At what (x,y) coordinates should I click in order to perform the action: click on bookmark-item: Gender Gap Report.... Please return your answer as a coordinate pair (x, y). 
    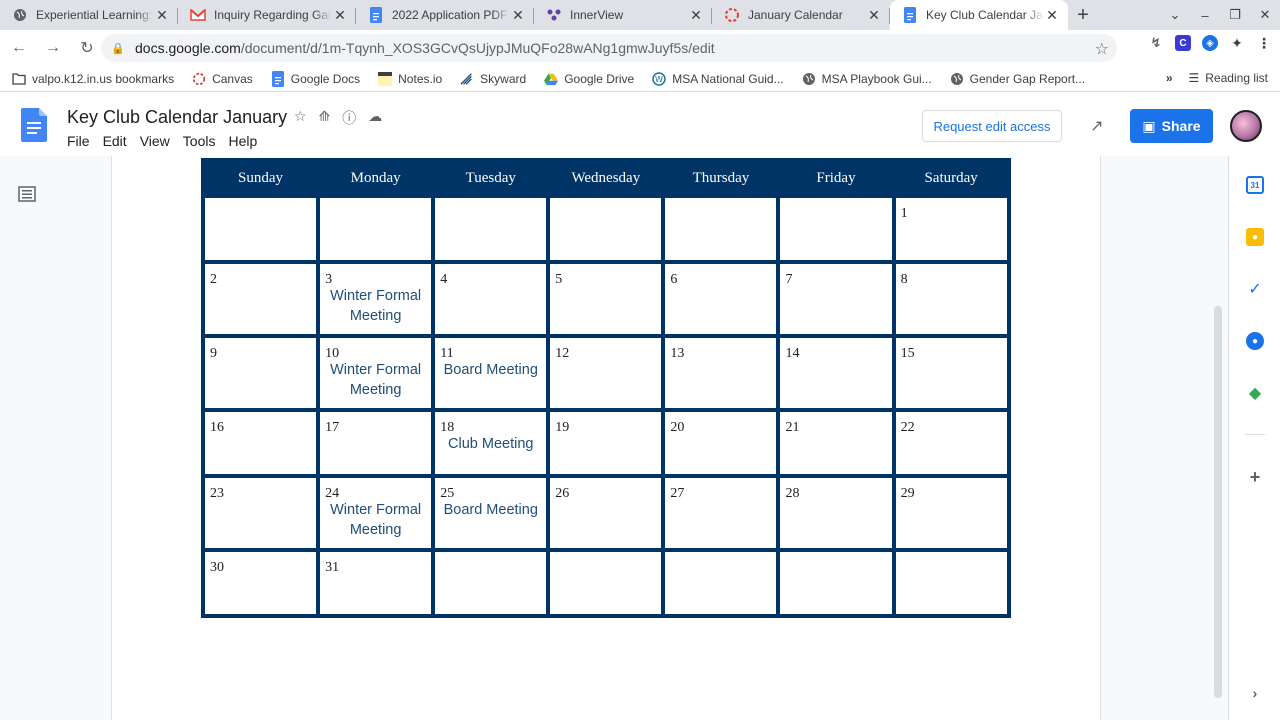
    Looking at the image, I should click on (1017, 79).